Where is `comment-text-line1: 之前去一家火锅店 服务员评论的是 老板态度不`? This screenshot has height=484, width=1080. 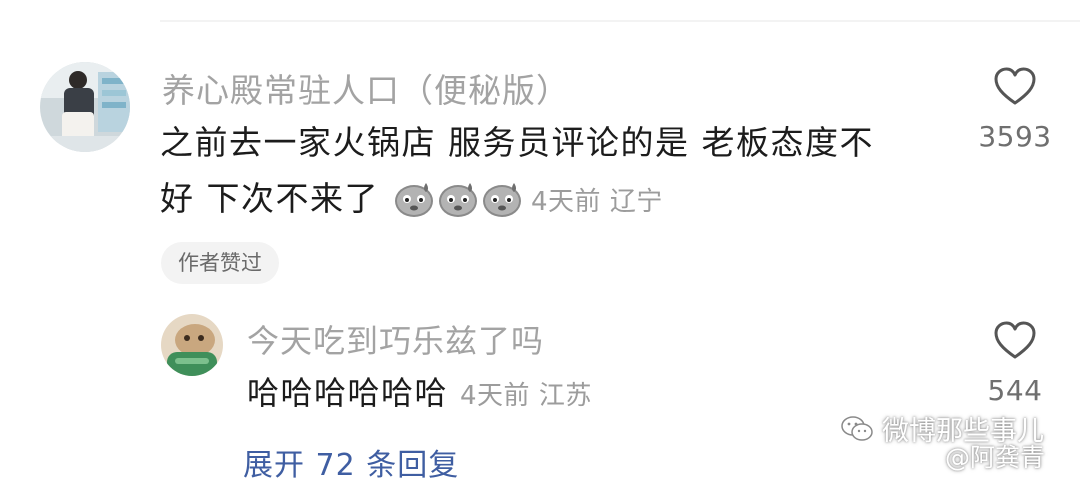
comment-text-line1: 之前去一家火锅店 服务员评论的是 老板态度不 is located at coordinates (517, 142).